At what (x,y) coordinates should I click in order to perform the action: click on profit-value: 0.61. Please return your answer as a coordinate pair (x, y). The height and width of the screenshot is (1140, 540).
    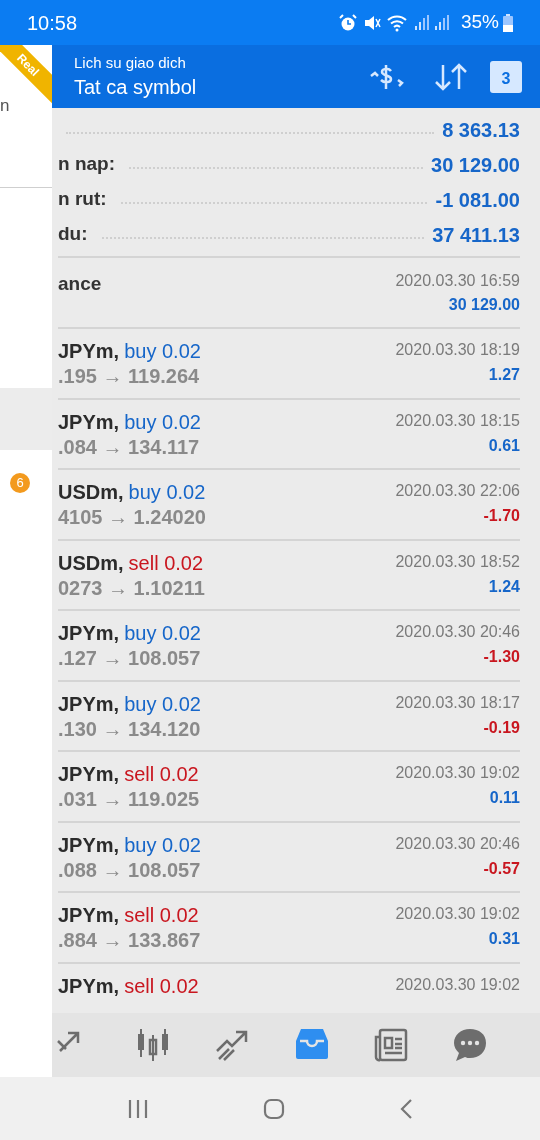
    Looking at the image, I should click on (504, 445).